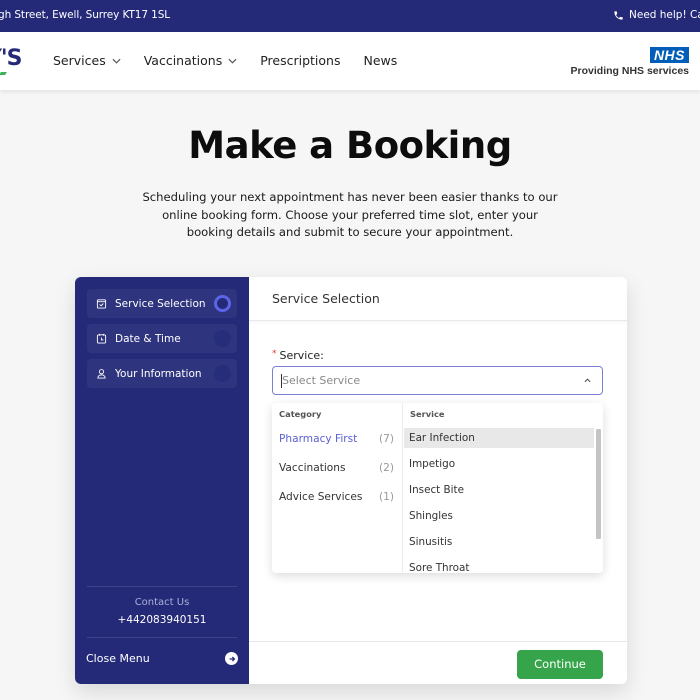 The height and width of the screenshot is (700, 700). I want to click on category-count: (7), so click(386, 439).